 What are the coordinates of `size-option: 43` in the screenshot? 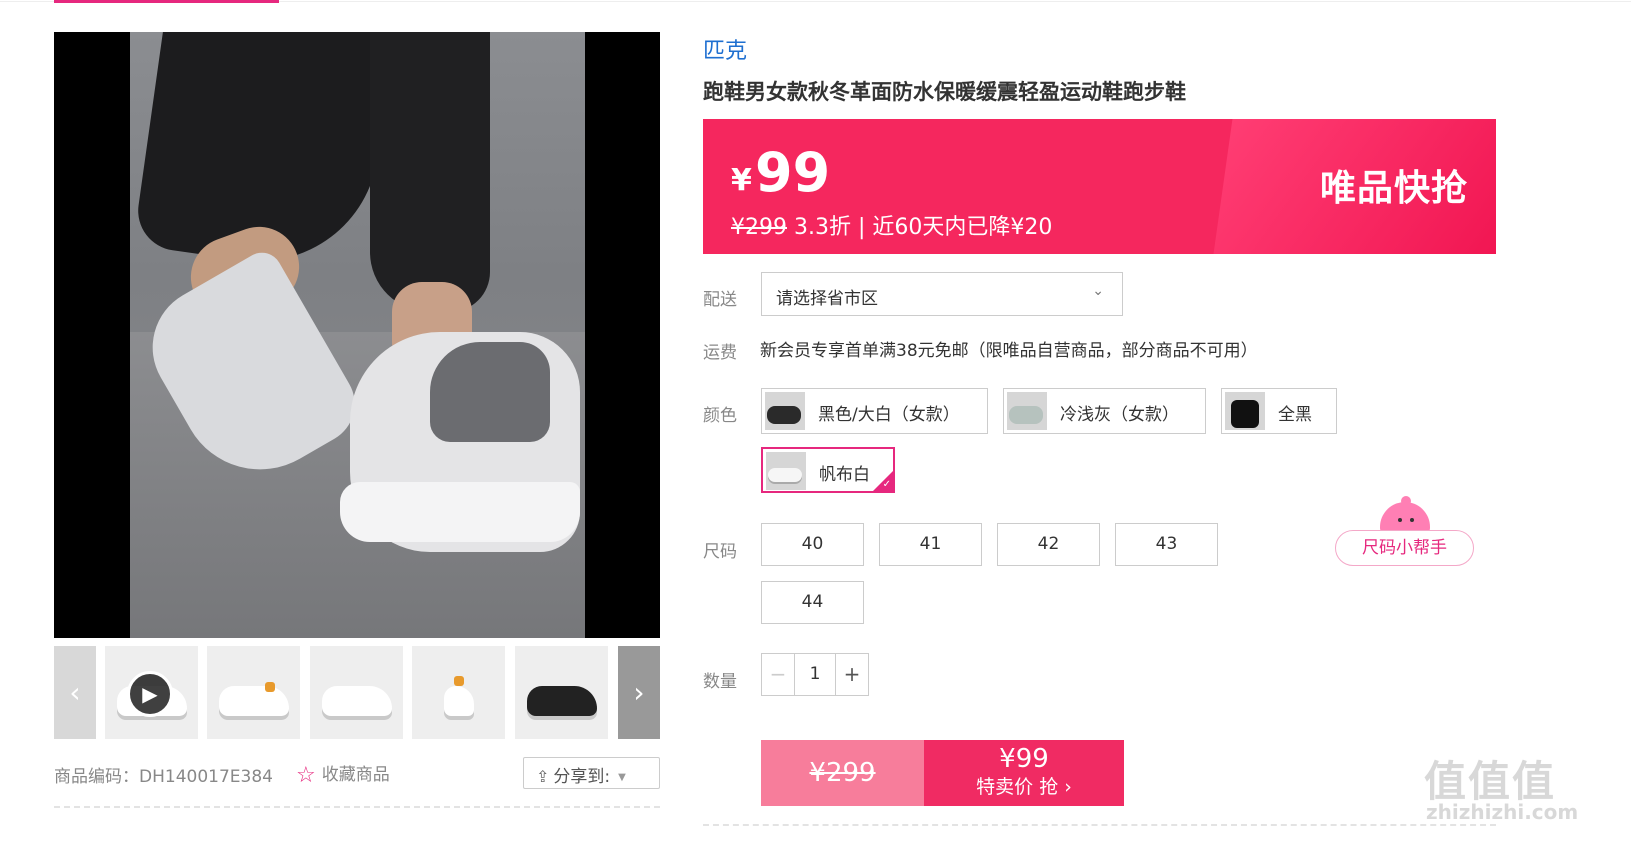 It's located at (1166, 544).